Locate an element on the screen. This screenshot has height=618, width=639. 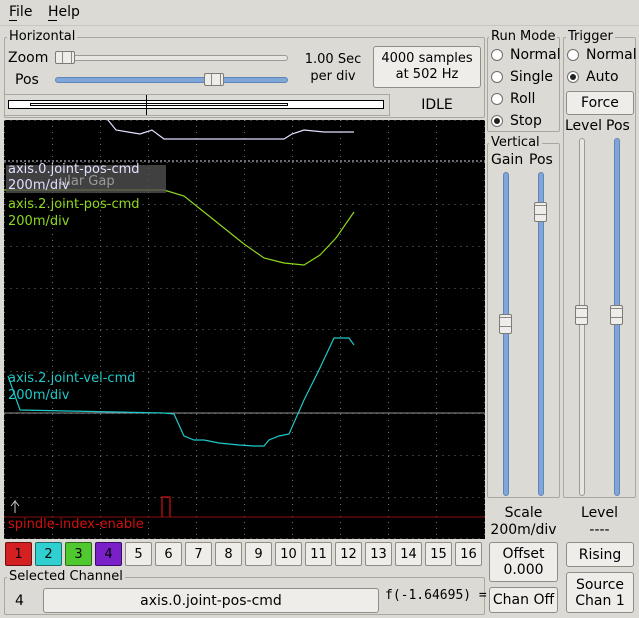
channel-button-10: 10 is located at coordinates (288, 554).